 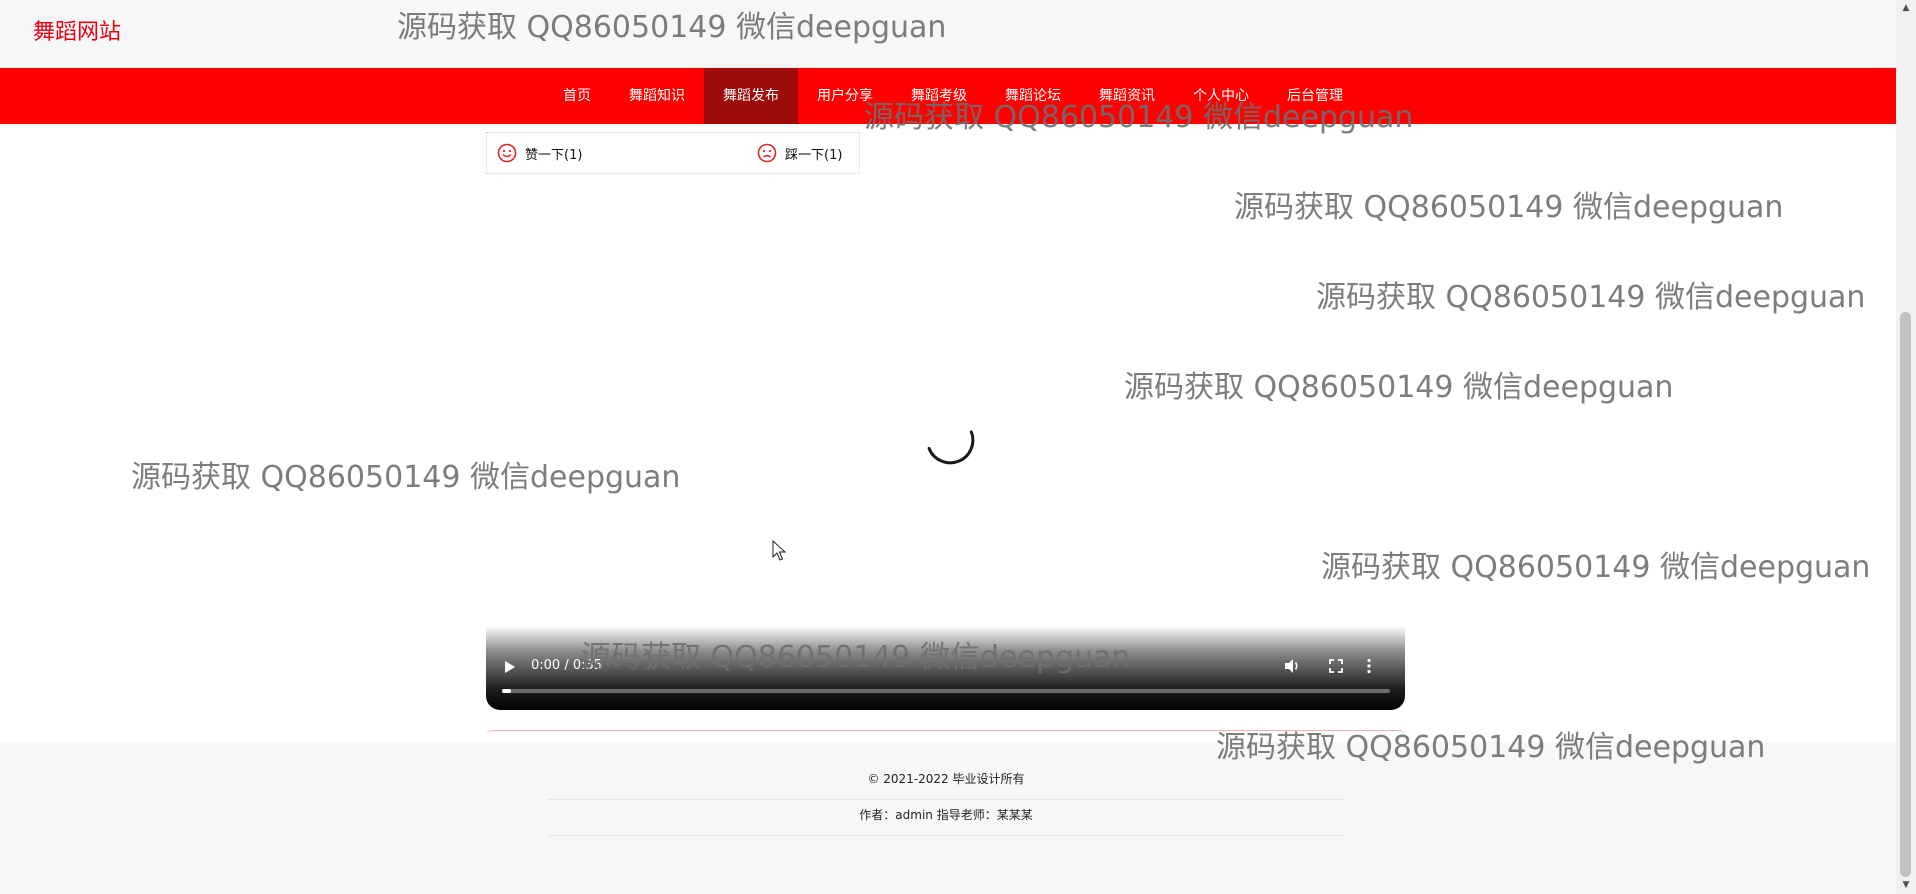 I want to click on nav-item-user-share: 用户分享, so click(x=845, y=96).